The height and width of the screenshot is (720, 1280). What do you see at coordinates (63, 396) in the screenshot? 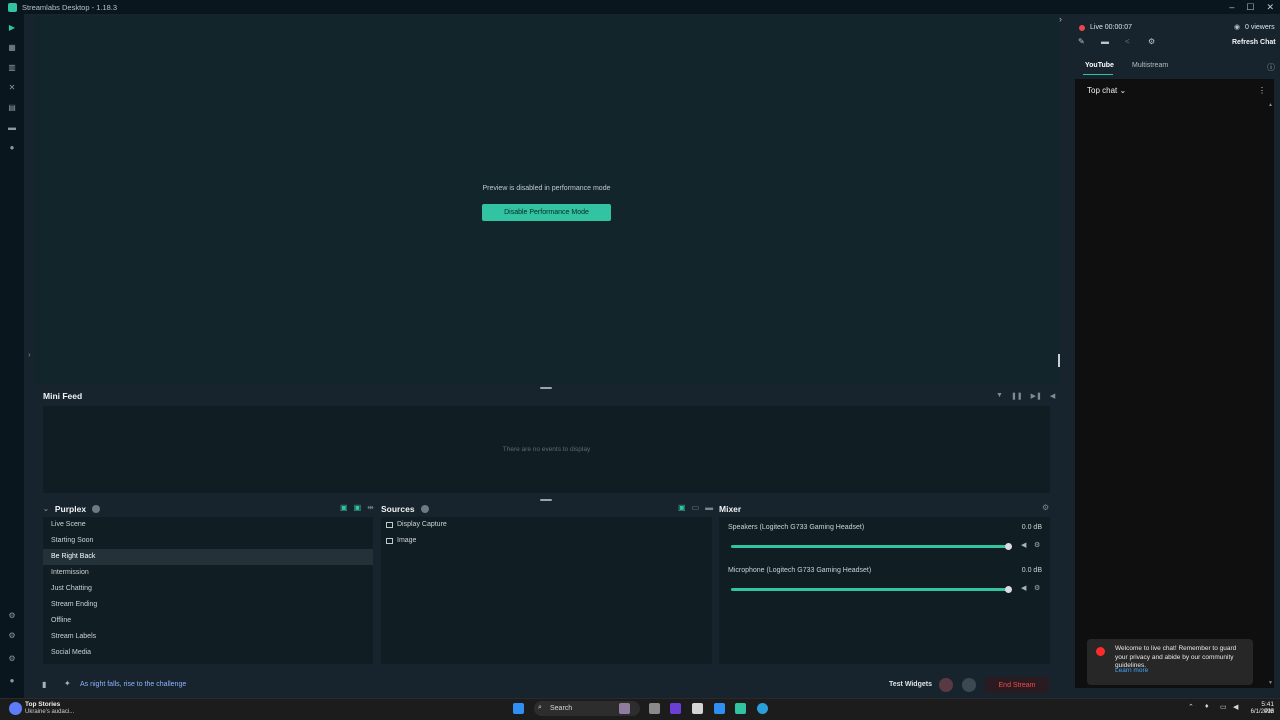
I see `mini-feed-title: Mini Feed` at bounding box center [63, 396].